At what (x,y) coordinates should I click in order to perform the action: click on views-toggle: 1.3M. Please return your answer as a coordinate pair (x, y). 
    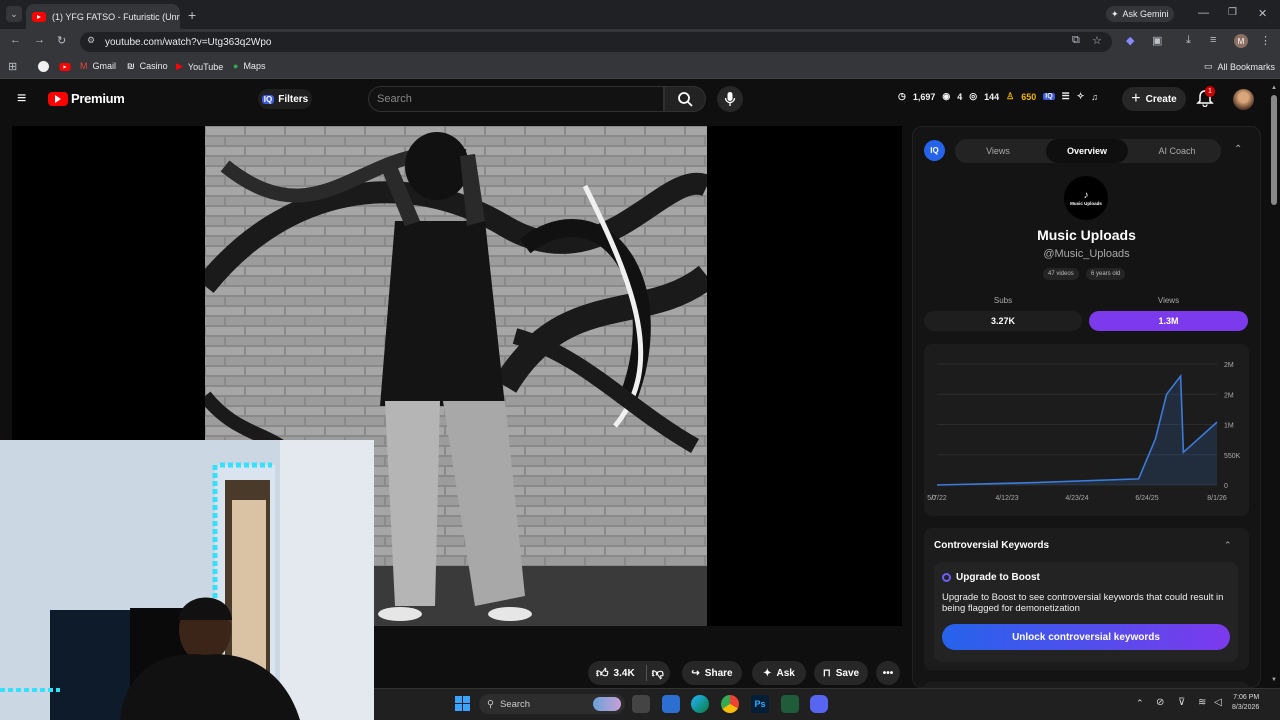
    Looking at the image, I should click on (1168, 321).